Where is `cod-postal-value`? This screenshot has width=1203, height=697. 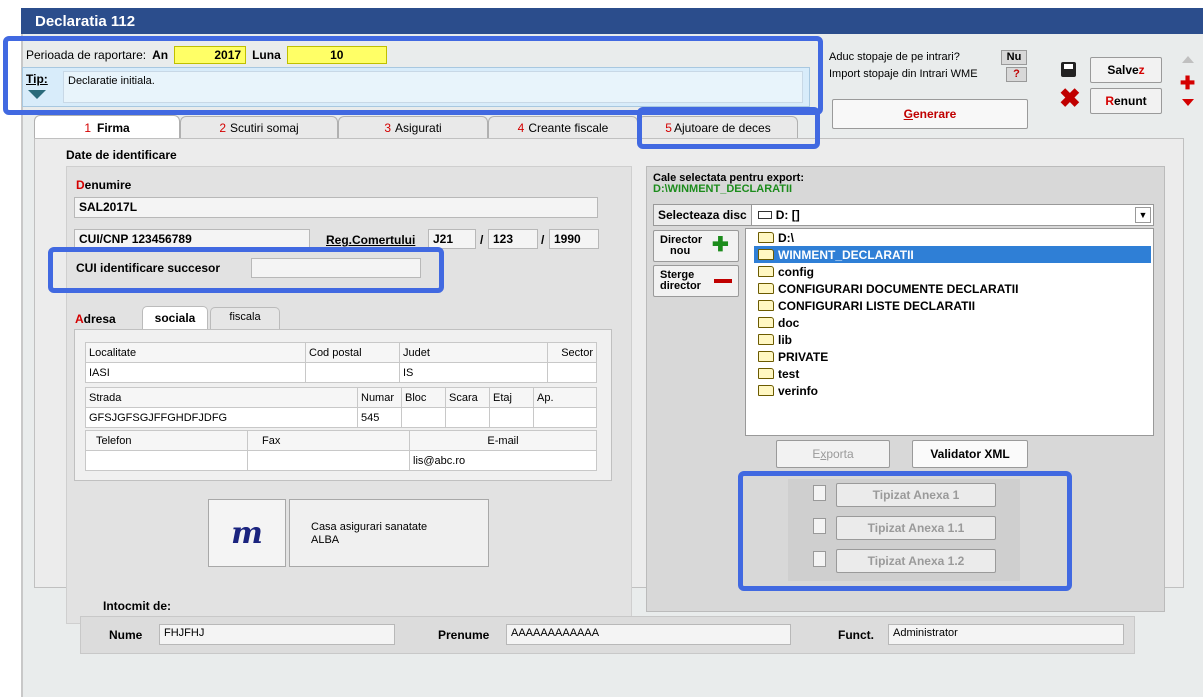 cod-postal-value is located at coordinates (352, 372).